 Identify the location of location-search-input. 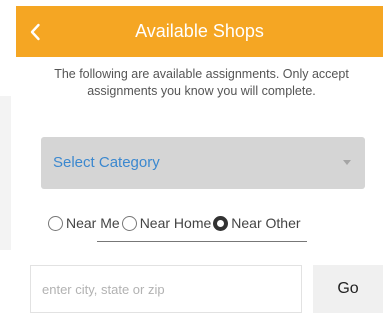
(166, 289).